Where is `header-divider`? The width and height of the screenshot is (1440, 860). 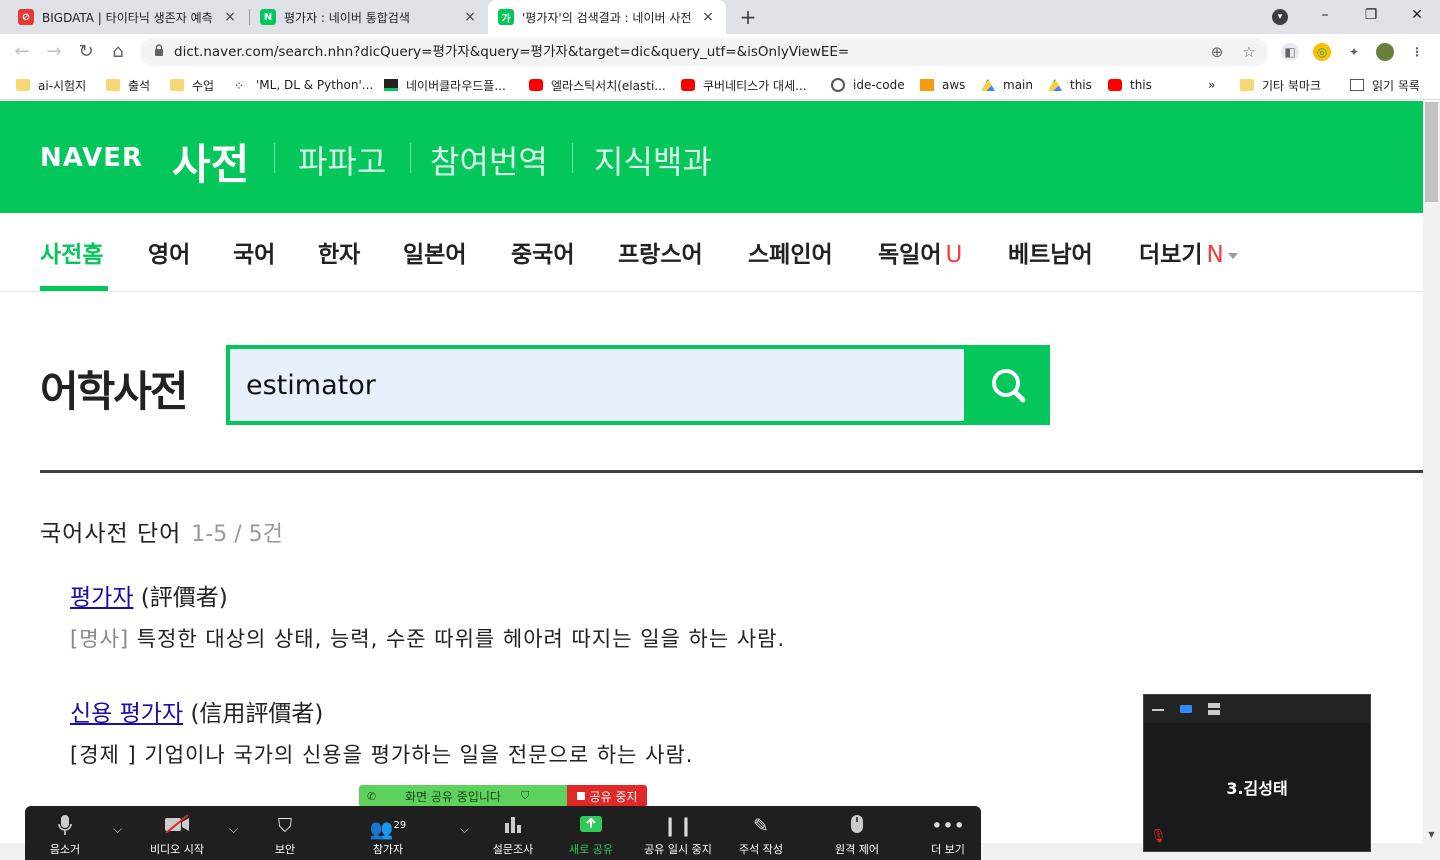
header-divider is located at coordinates (572, 158).